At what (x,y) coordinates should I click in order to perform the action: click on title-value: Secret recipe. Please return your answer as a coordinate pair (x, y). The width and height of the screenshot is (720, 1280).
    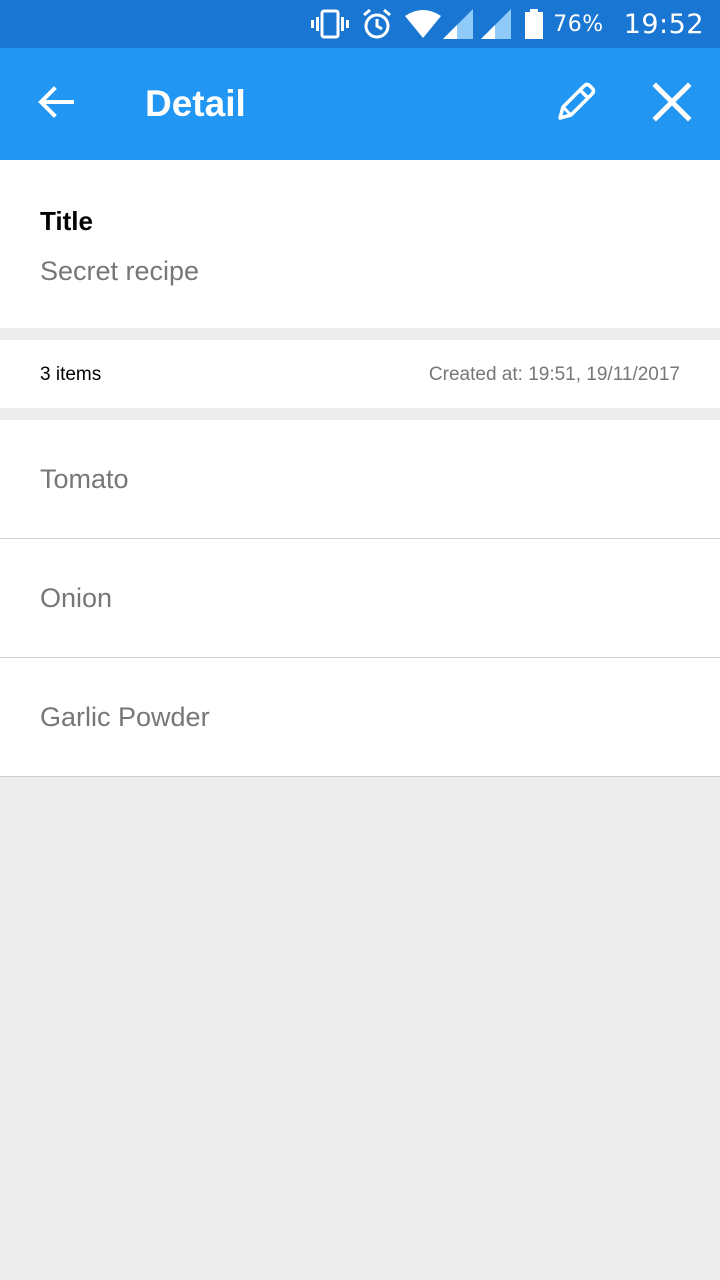
    Looking at the image, I should click on (120, 271).